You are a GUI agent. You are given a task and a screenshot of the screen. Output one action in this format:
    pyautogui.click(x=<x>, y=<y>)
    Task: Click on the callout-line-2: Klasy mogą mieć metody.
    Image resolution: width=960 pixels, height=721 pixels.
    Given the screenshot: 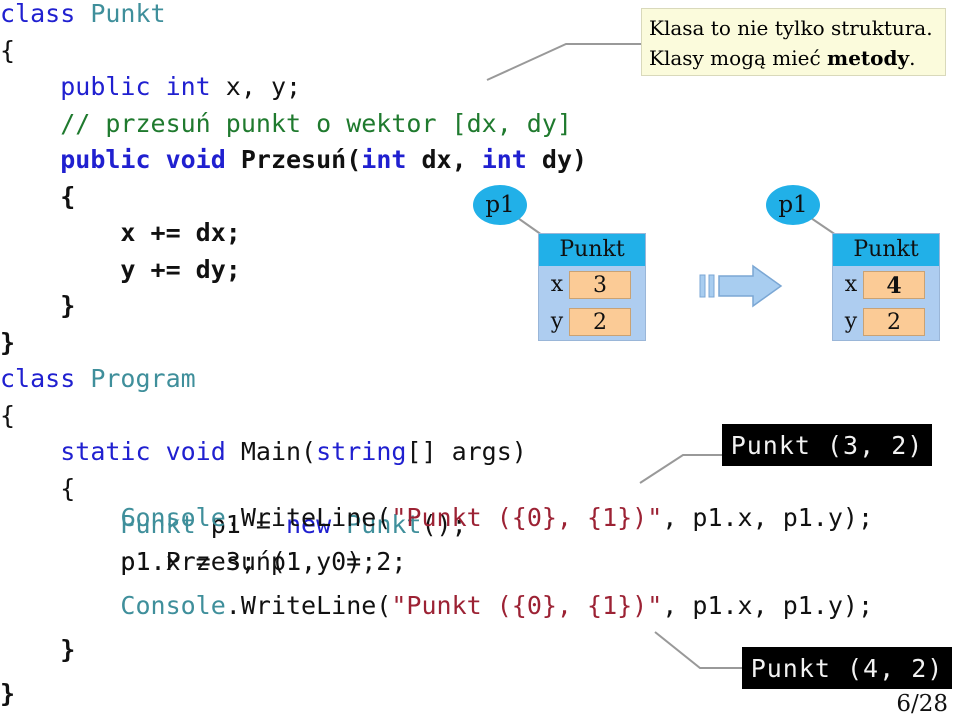 What is the action you would take?
    pyautogui.click(x=797, y=58)
    